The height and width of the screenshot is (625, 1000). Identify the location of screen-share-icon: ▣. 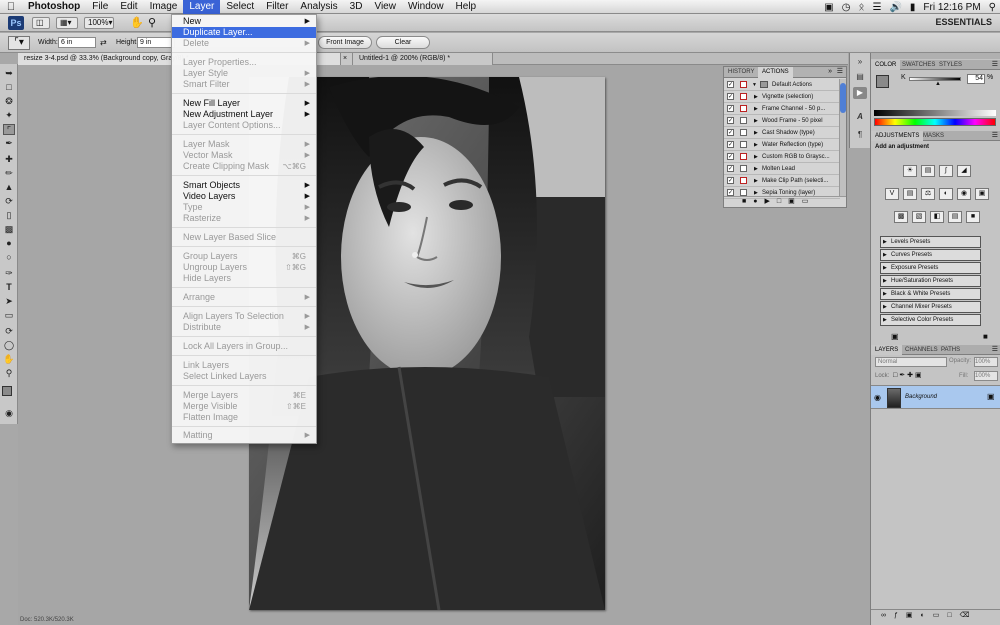
(828, 7).